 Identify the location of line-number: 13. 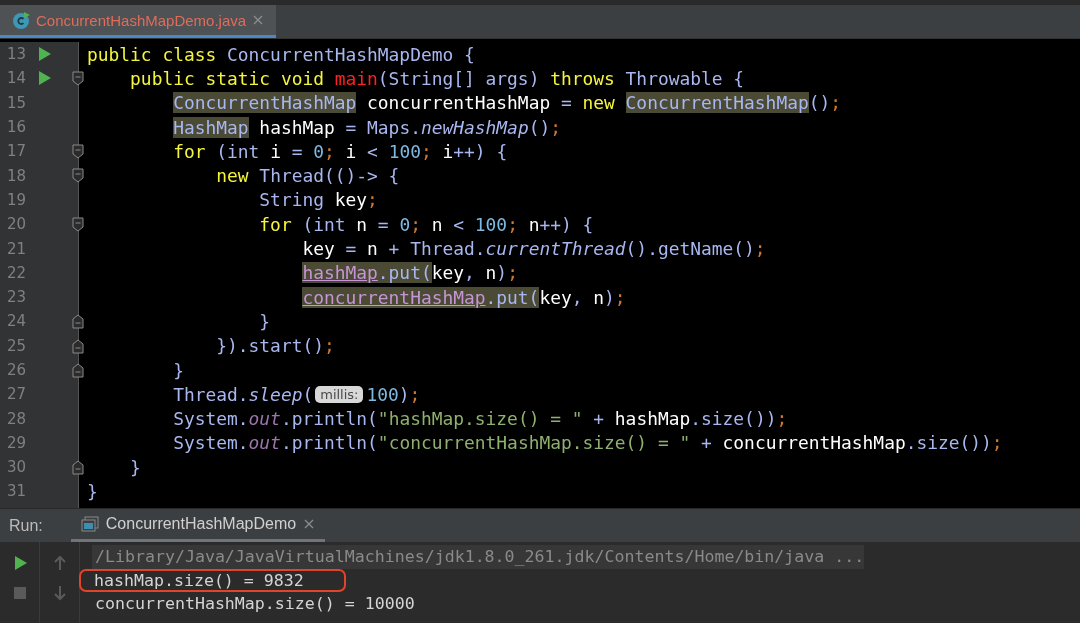
(15, 54).